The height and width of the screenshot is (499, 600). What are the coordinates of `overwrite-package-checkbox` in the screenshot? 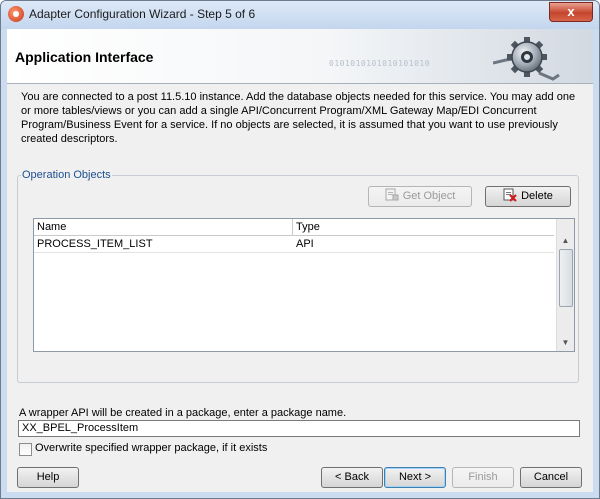 It's located at (25, 449).